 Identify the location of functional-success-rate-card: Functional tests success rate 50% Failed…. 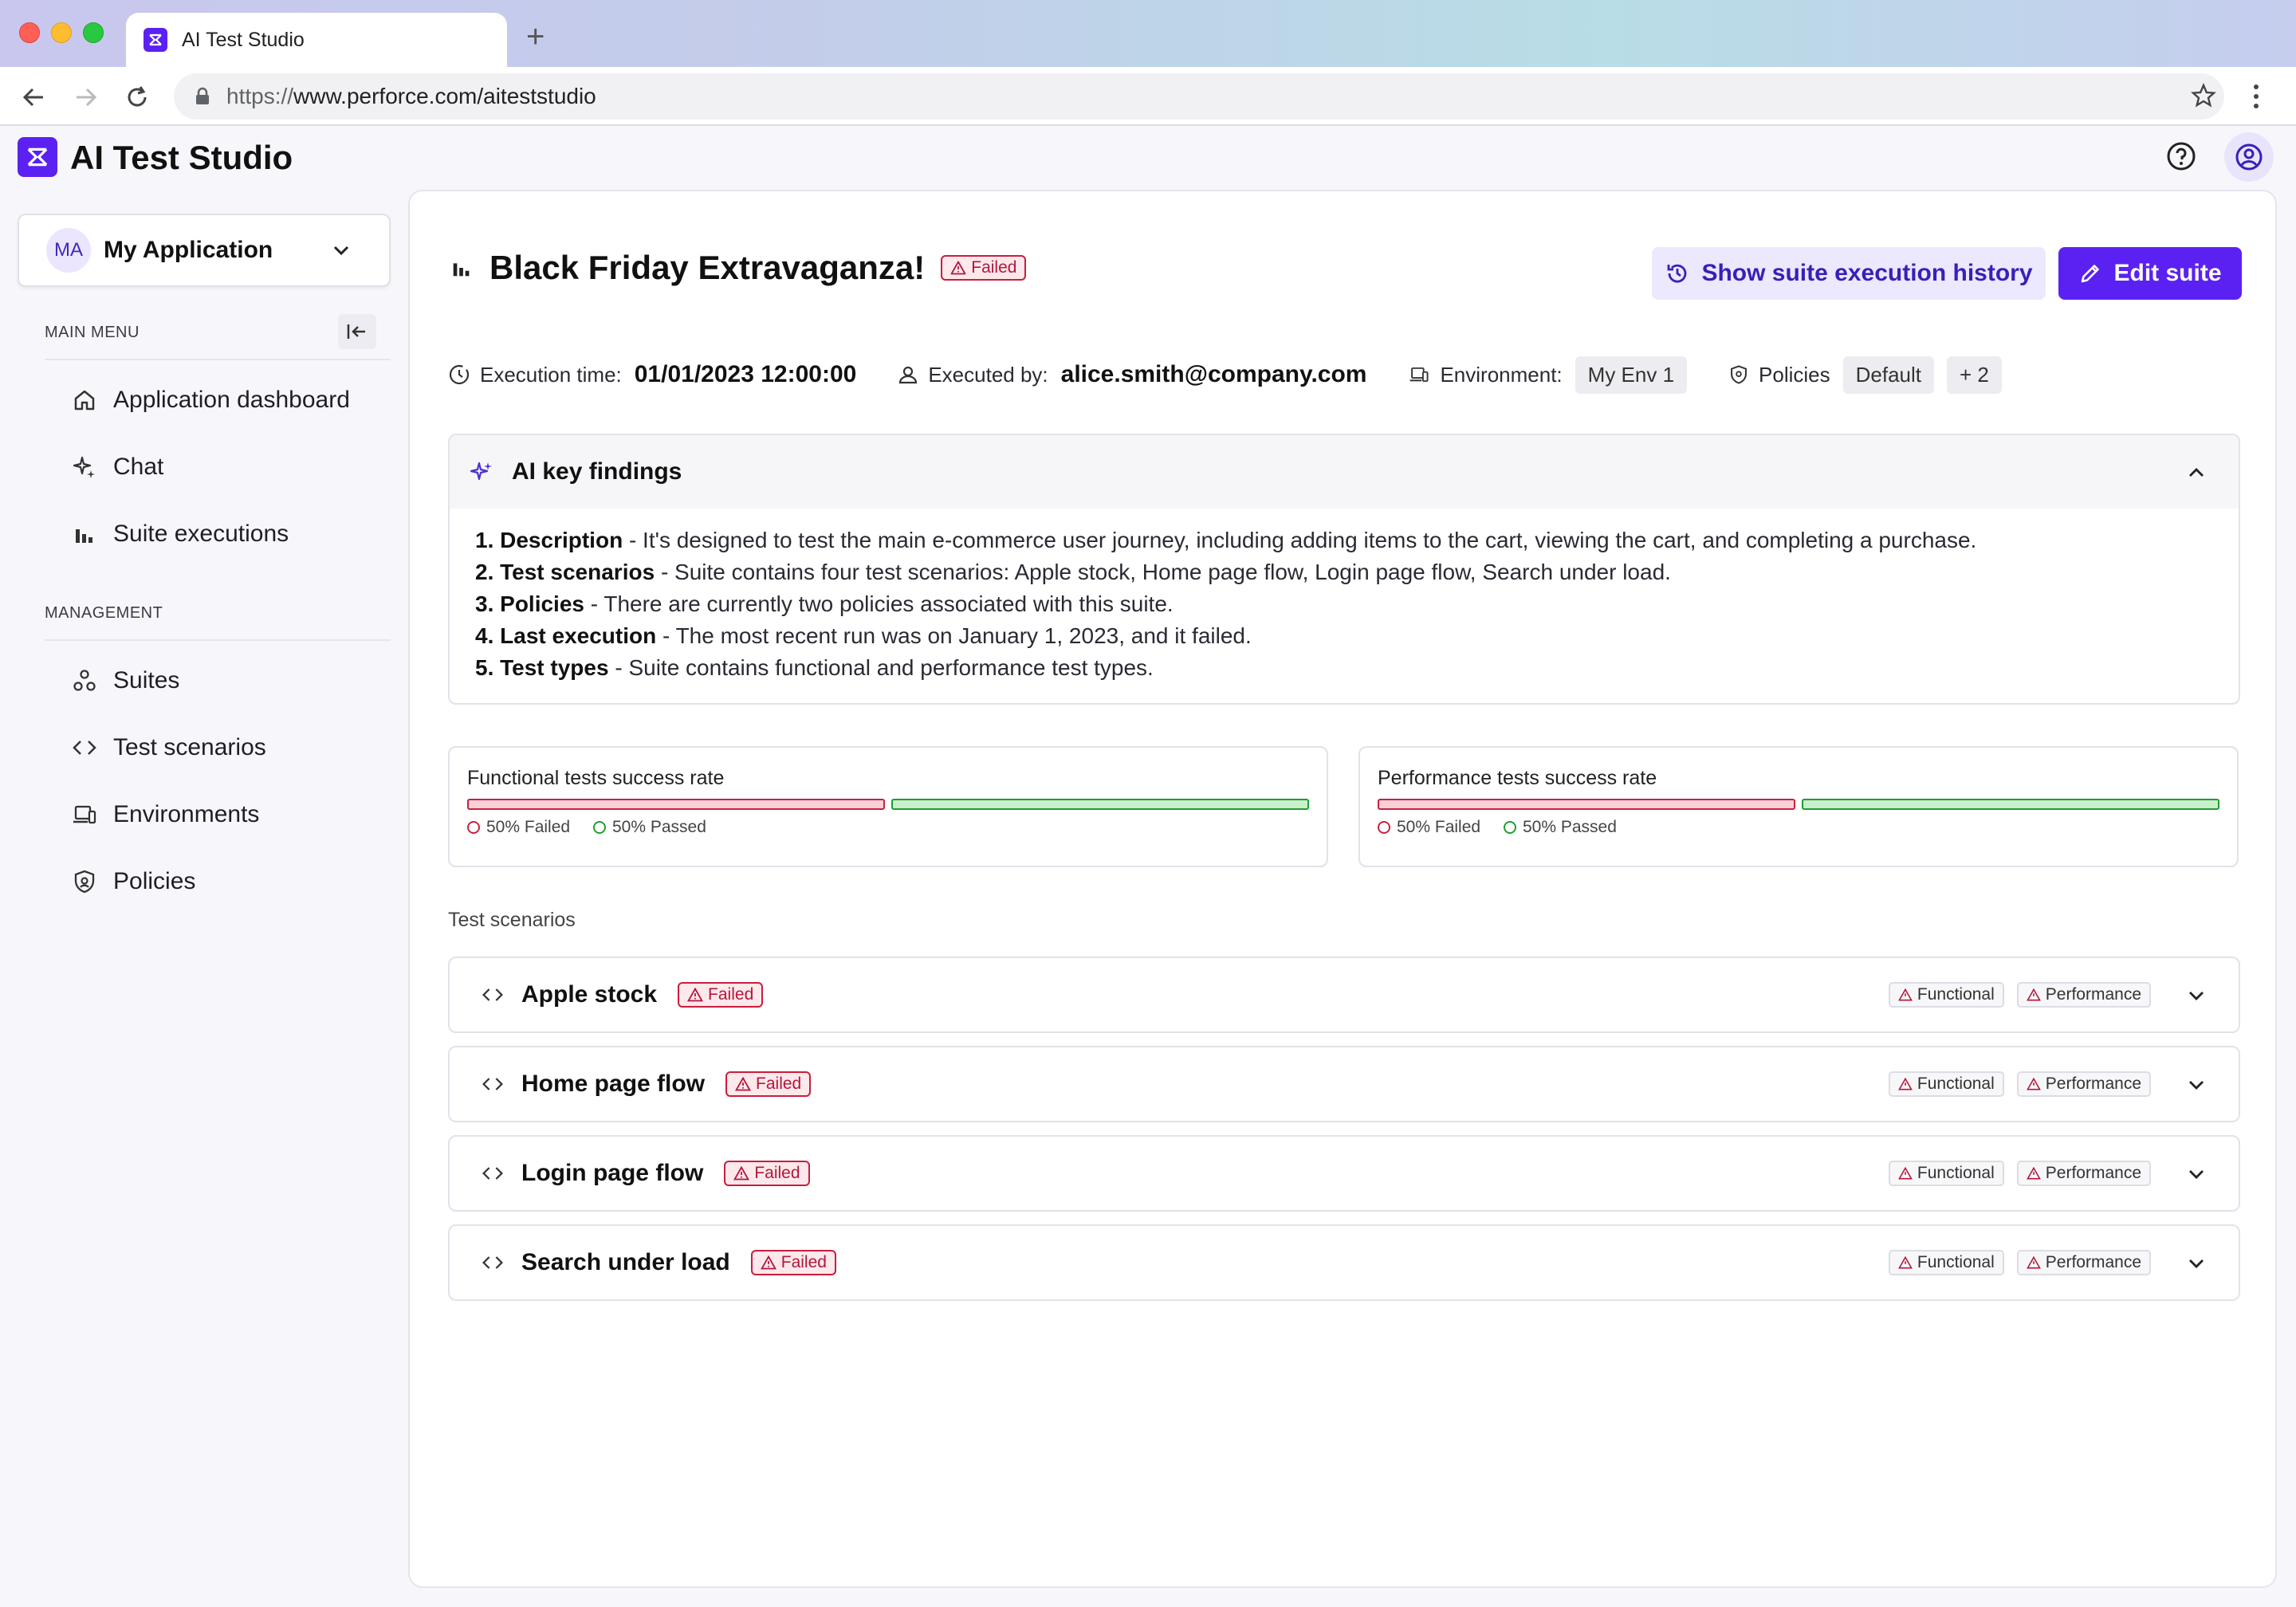
(888, 806).